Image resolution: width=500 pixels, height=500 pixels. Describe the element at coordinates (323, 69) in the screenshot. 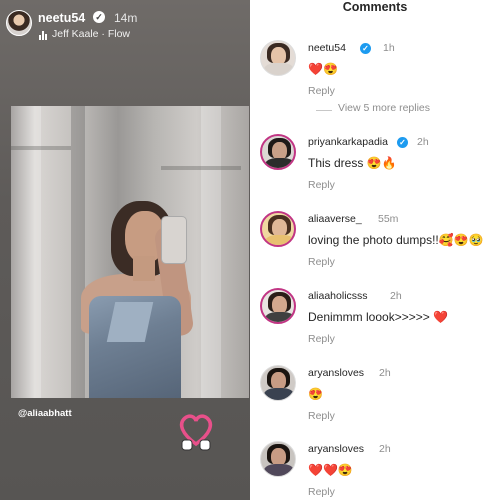

I see `comment-text: ❤️😍` at that location.